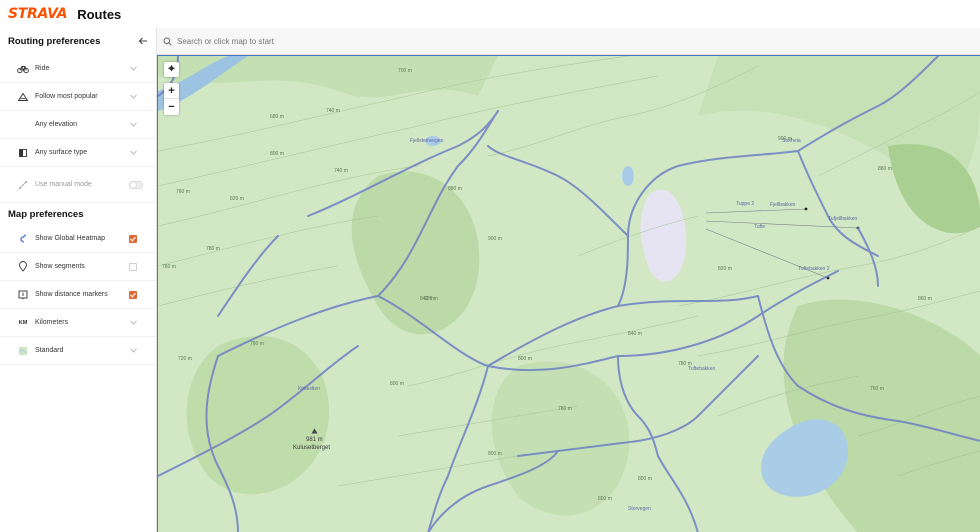 Image resolution: width=980 pixels, height=532 pixels. Describe the element at coordinates (46, 214) in the screenshot. I see `map-preferences-label: Map preferences` at that location.